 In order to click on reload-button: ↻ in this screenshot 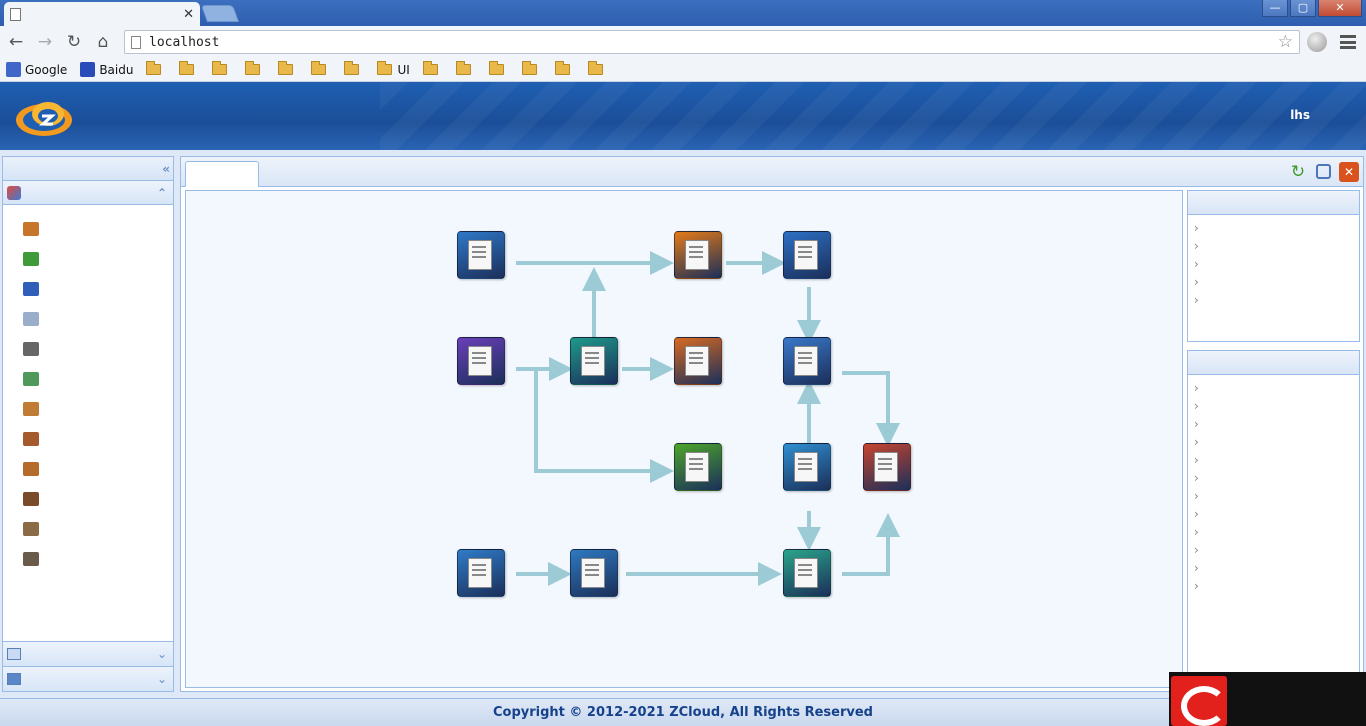, I will do `click(74, 42)`.